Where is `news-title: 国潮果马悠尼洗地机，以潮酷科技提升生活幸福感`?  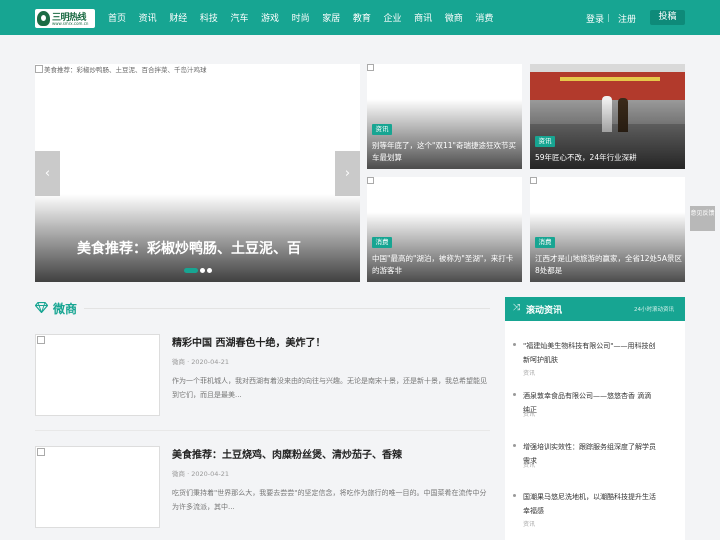 news-title: 国潮果马悠尼洗地机，以潮酷科技提升生活幸福感 is located at coordinates (590, 504).